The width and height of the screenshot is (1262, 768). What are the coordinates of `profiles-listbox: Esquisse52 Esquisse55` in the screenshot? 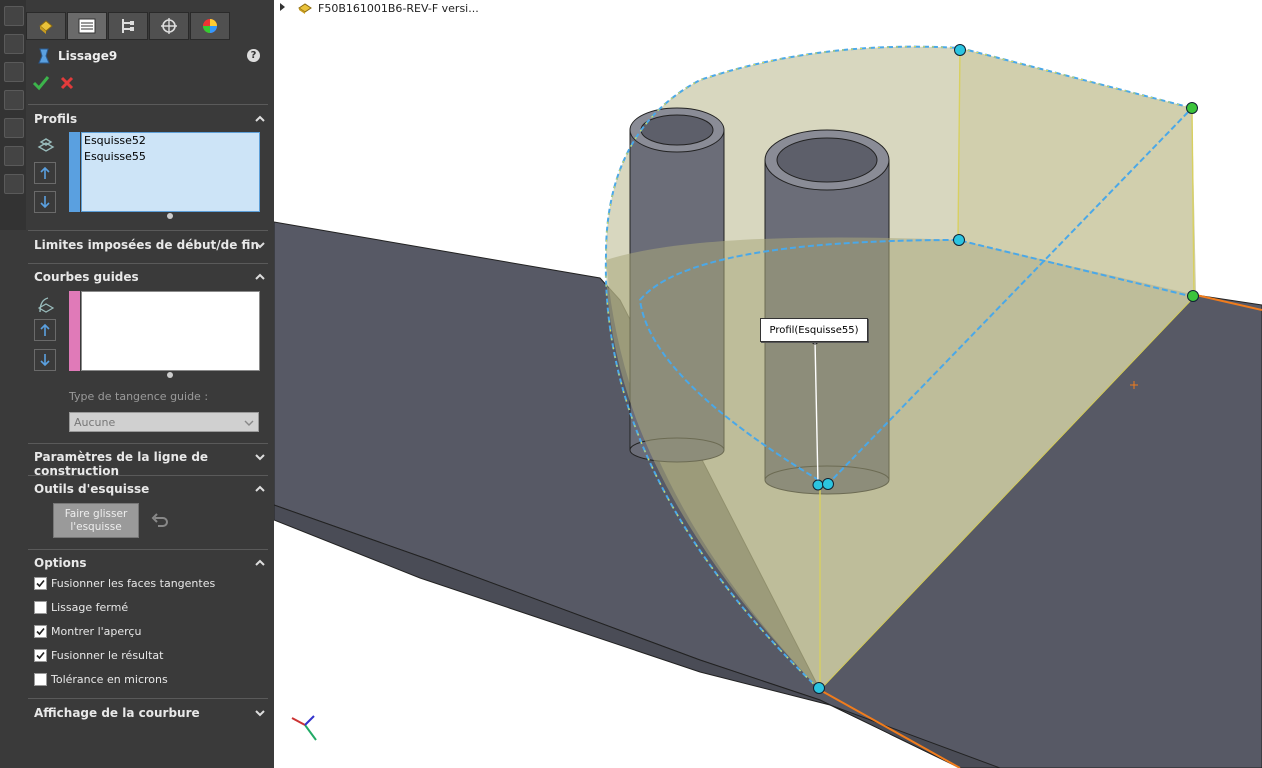 It's located at (170, 172).